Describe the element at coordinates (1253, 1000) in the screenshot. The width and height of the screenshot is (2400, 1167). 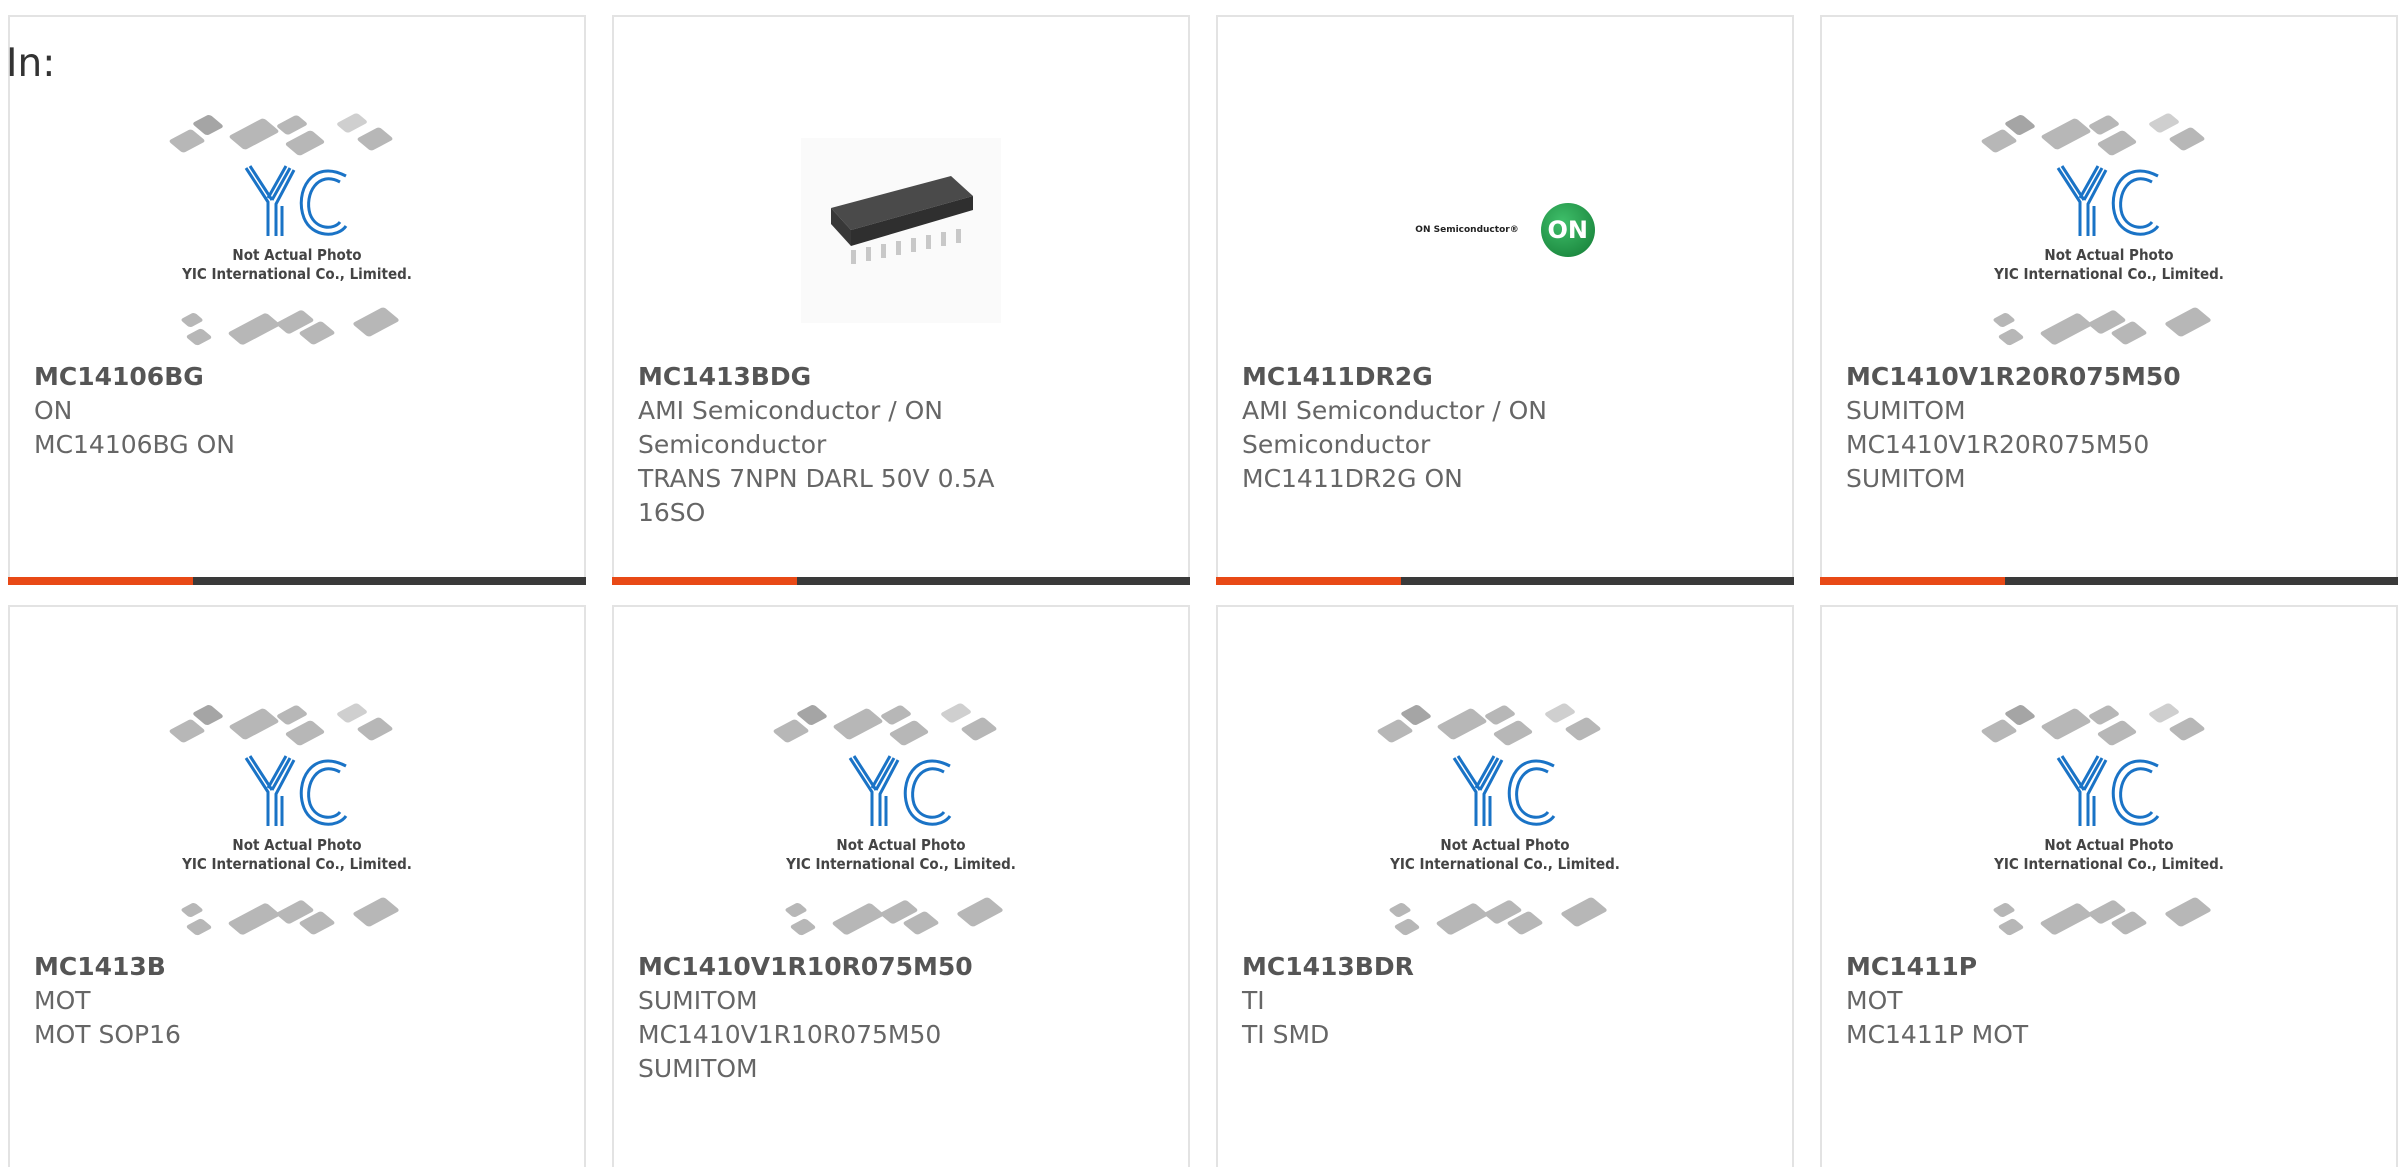
I see `manufacturer: TI` at that location.